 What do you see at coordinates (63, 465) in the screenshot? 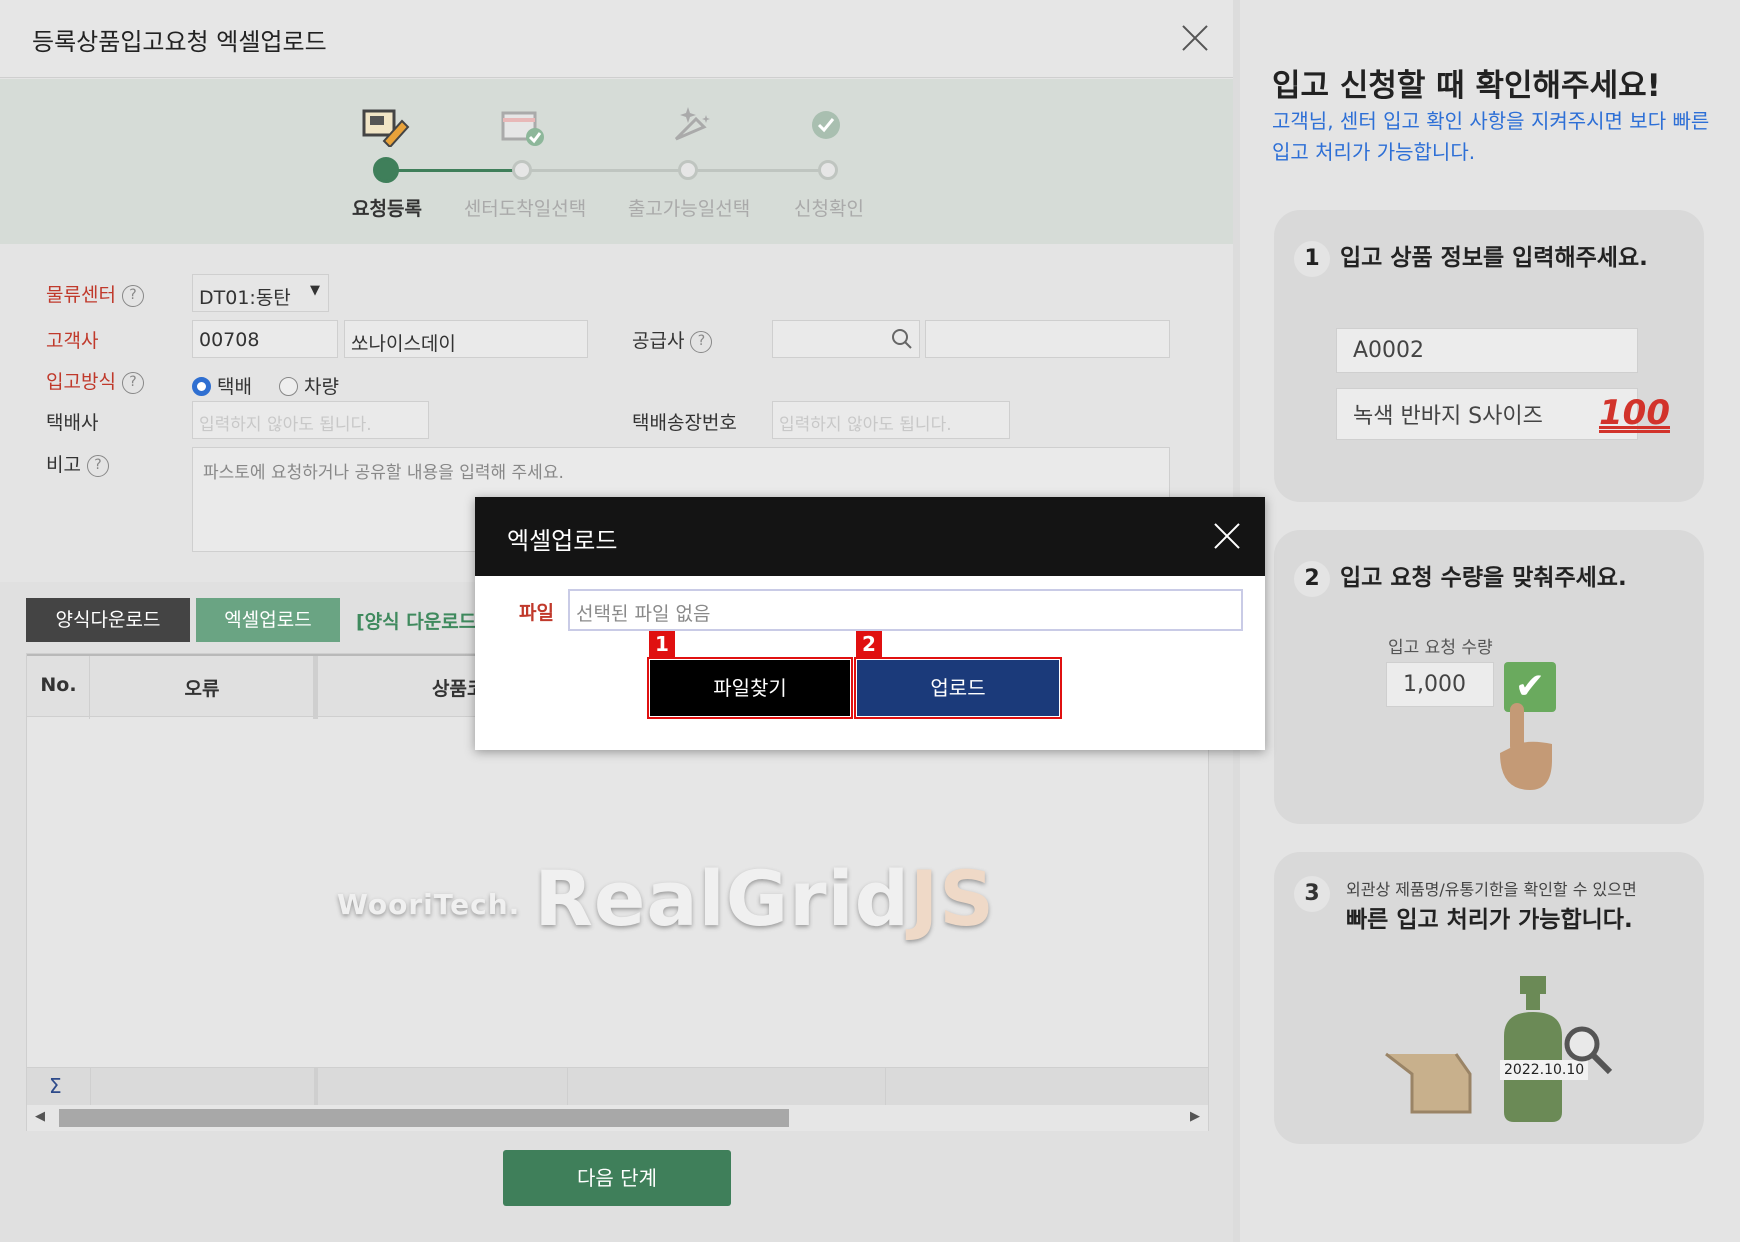
I see `memo-label-text: 비고` at bounding box center [63, 465].